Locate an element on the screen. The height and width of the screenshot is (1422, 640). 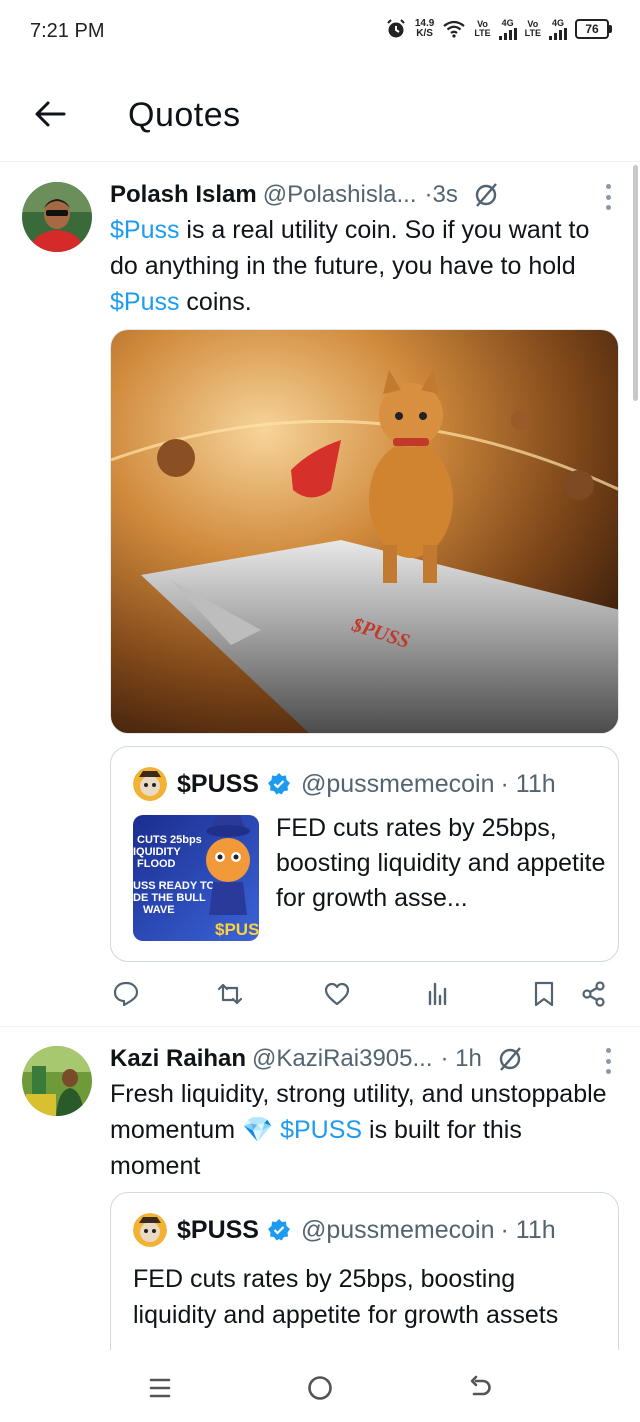
thumb-text: FLOOD is located at coordinates (156, 864).